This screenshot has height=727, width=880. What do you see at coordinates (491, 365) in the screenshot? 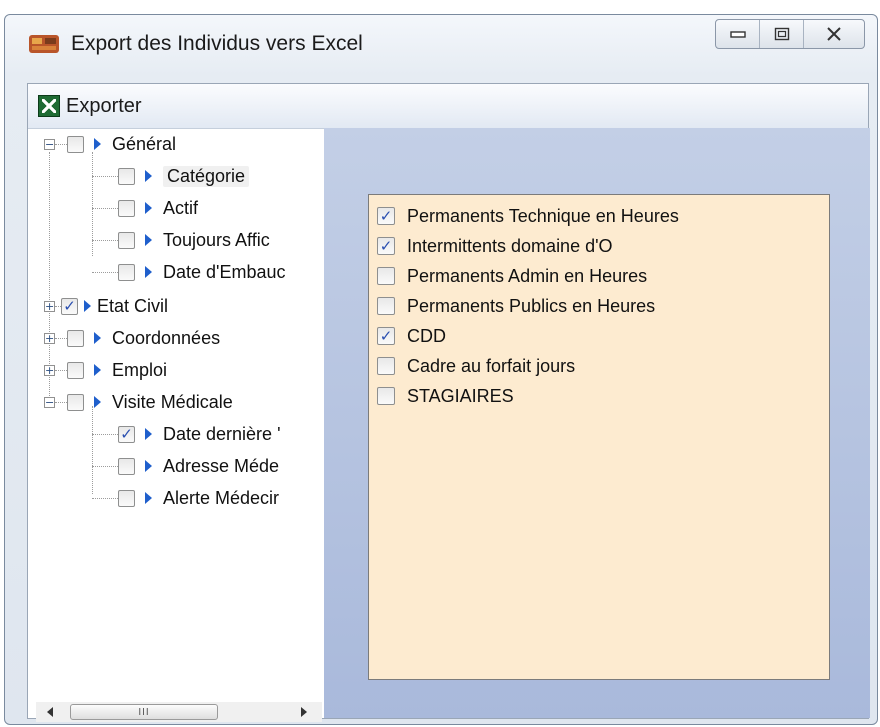
I see `category-label: Cadre au forfait jours` at bounding box center [491, 365].